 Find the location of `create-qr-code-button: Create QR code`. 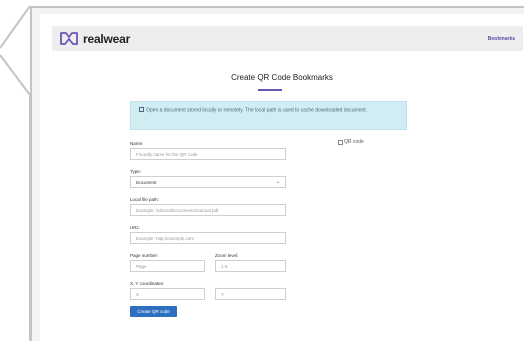

create-qr-code-button: Create QR code is located at coordinates (153, 311).